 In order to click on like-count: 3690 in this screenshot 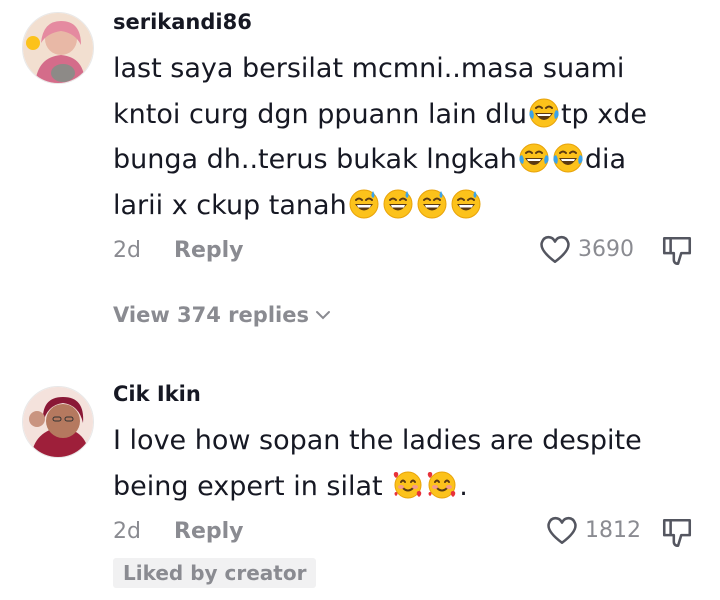, I will do `click(606, 249)`.